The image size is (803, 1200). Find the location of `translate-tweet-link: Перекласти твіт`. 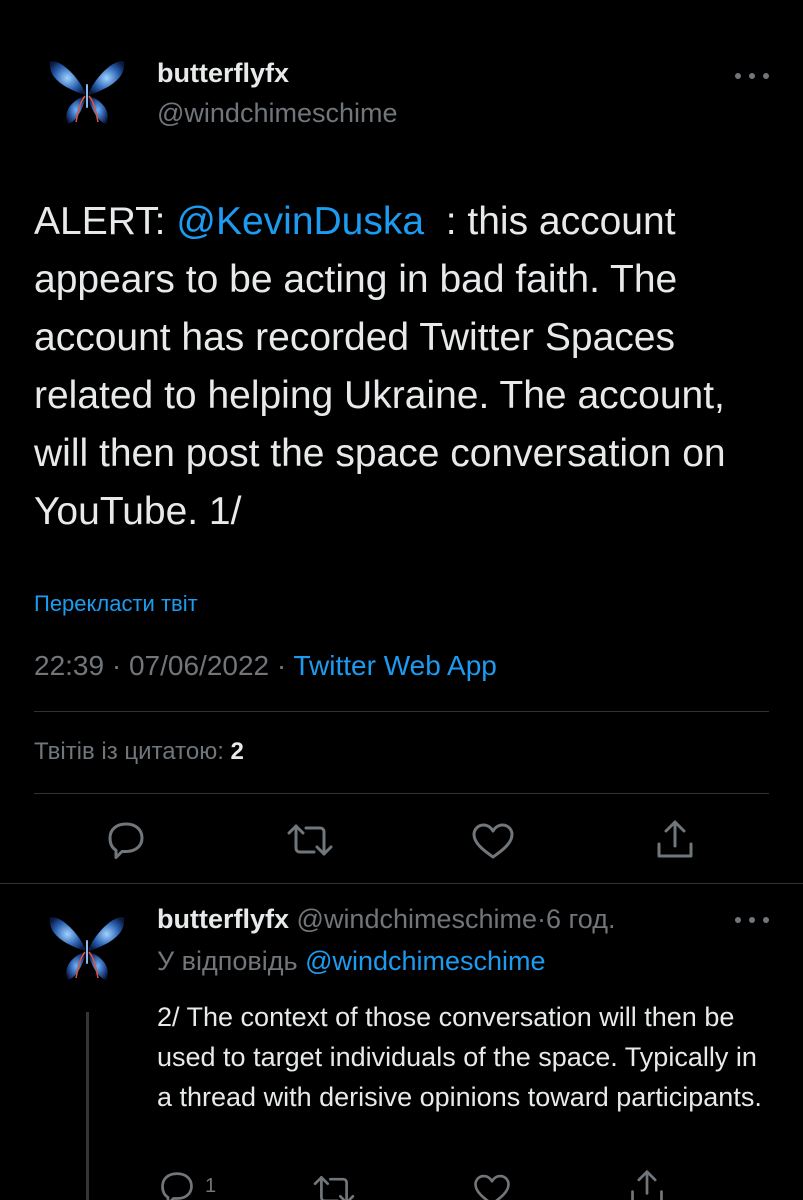

translate-tweet-link: Перекласти твіт is located at coordinates (116, 604).